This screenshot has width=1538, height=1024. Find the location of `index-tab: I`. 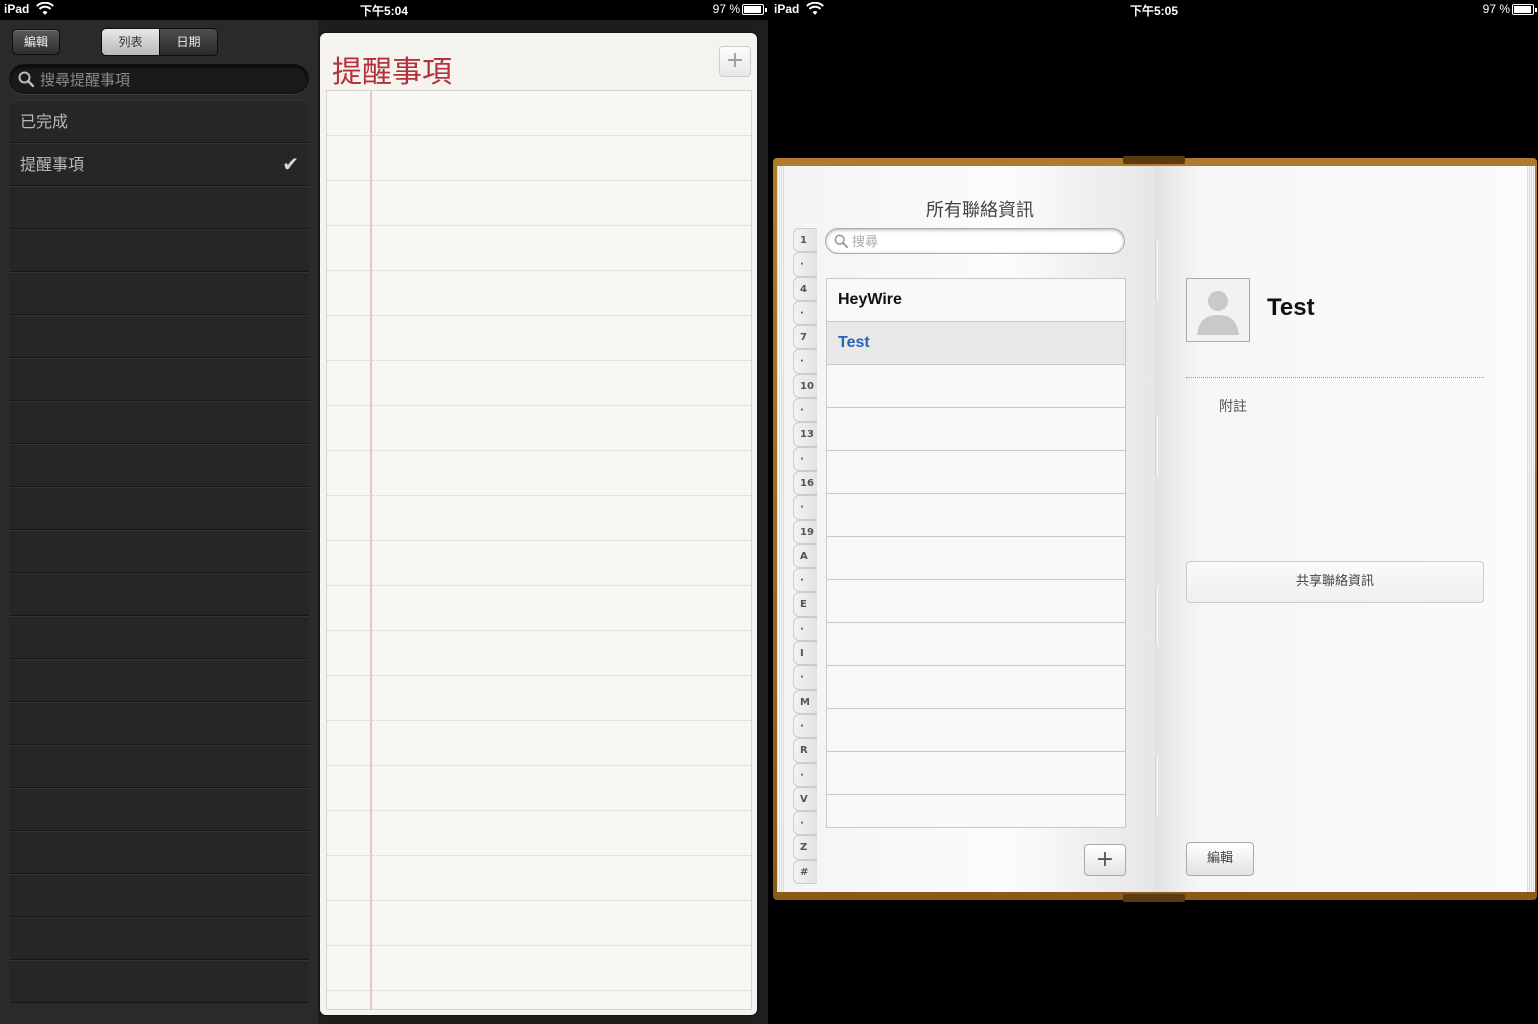

index-tab: I is located at coordinates (805, 653).